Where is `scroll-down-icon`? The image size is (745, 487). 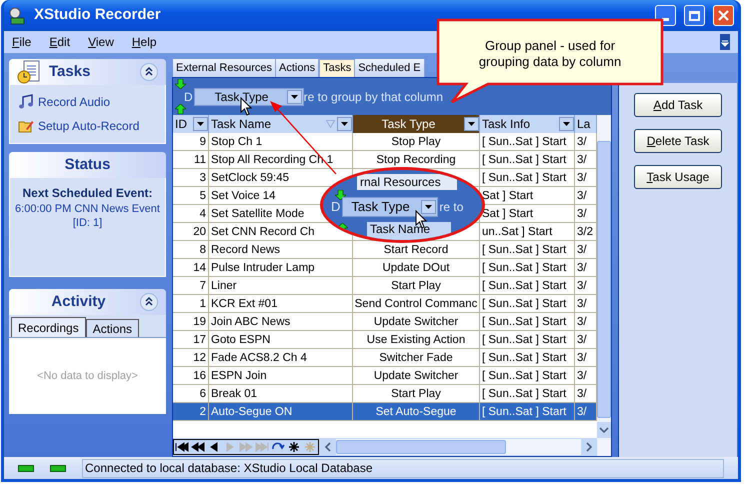 scroll-down-icon is located at coordinates (604, 430).